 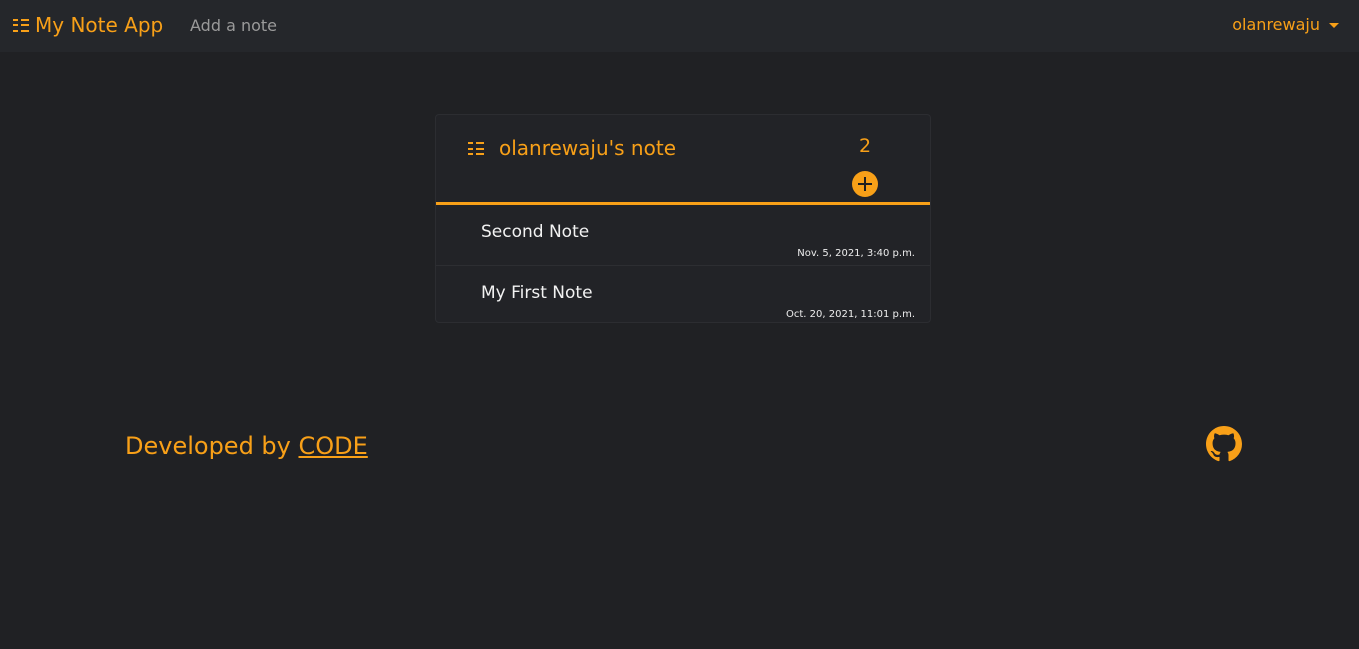 What do you see at coordinates (99, 25) in the screenshot?
I see `brand-name: My Note App` at bounding box center [99, 25].